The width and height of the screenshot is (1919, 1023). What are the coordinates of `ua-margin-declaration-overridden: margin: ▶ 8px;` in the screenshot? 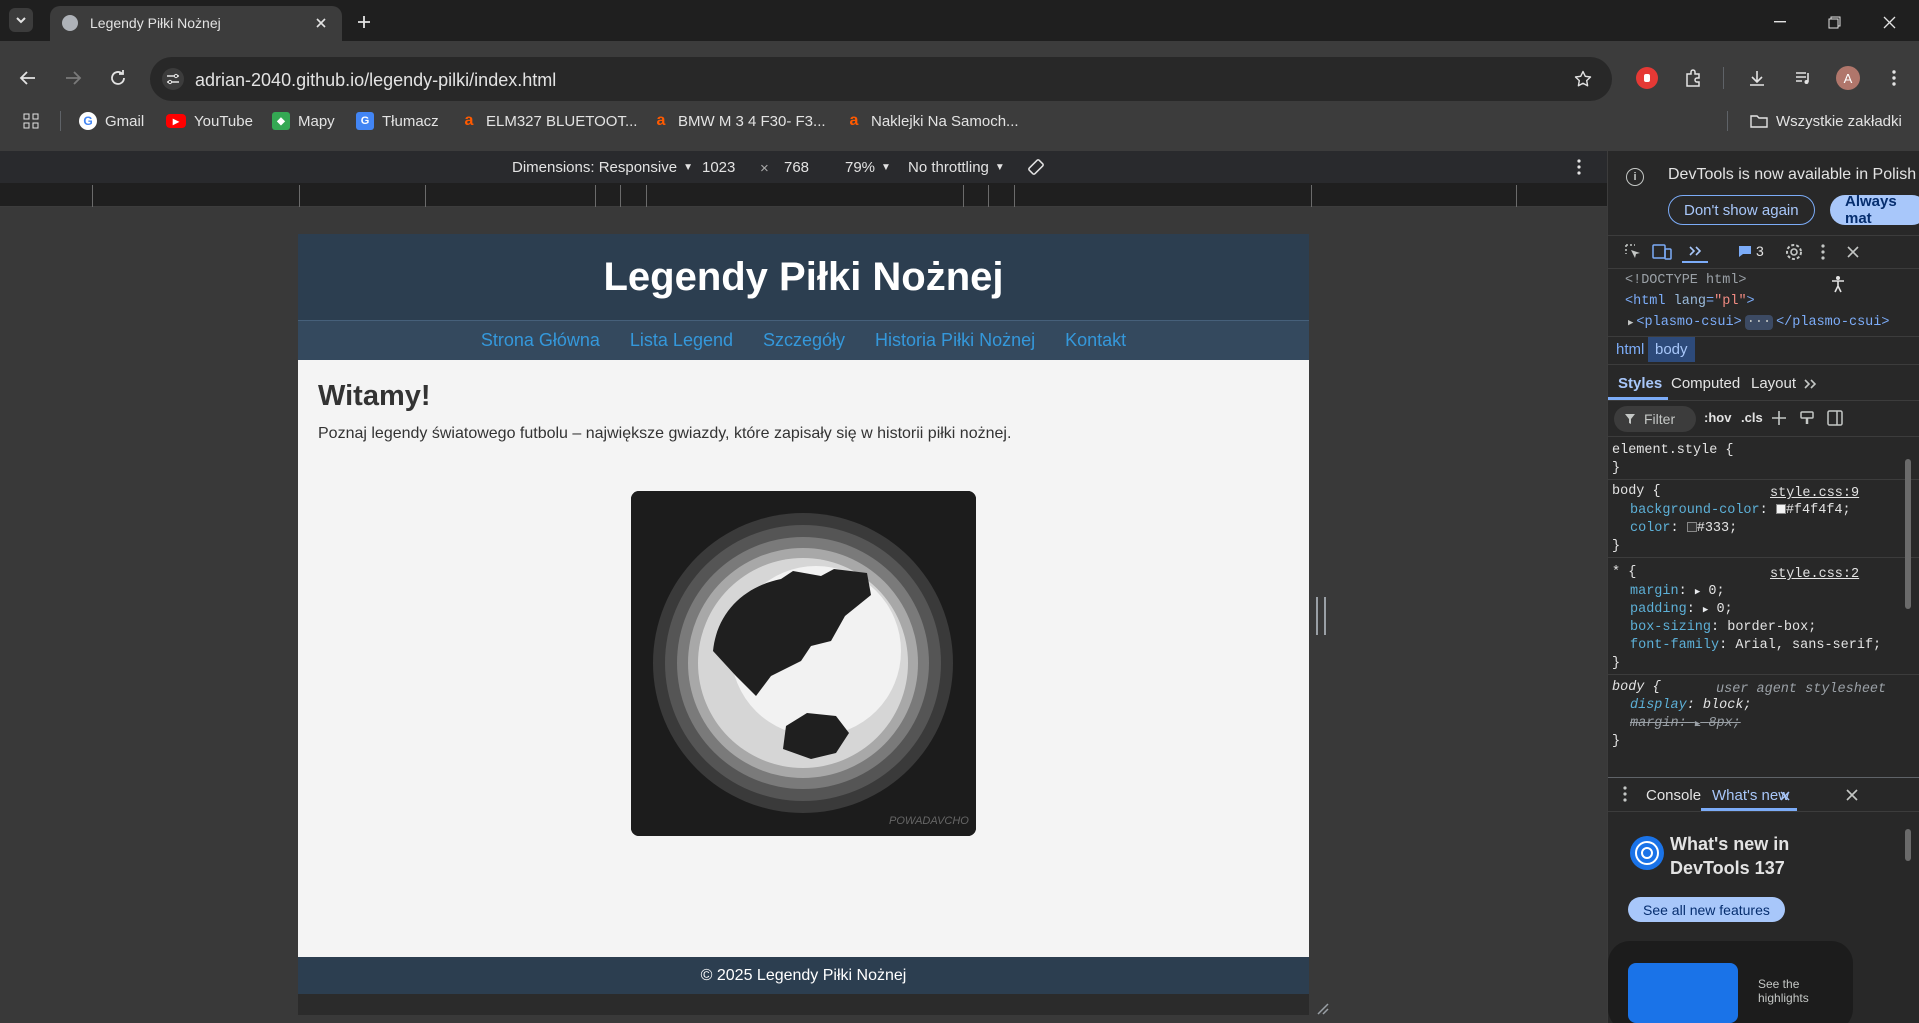 It's located at (1685, 723).